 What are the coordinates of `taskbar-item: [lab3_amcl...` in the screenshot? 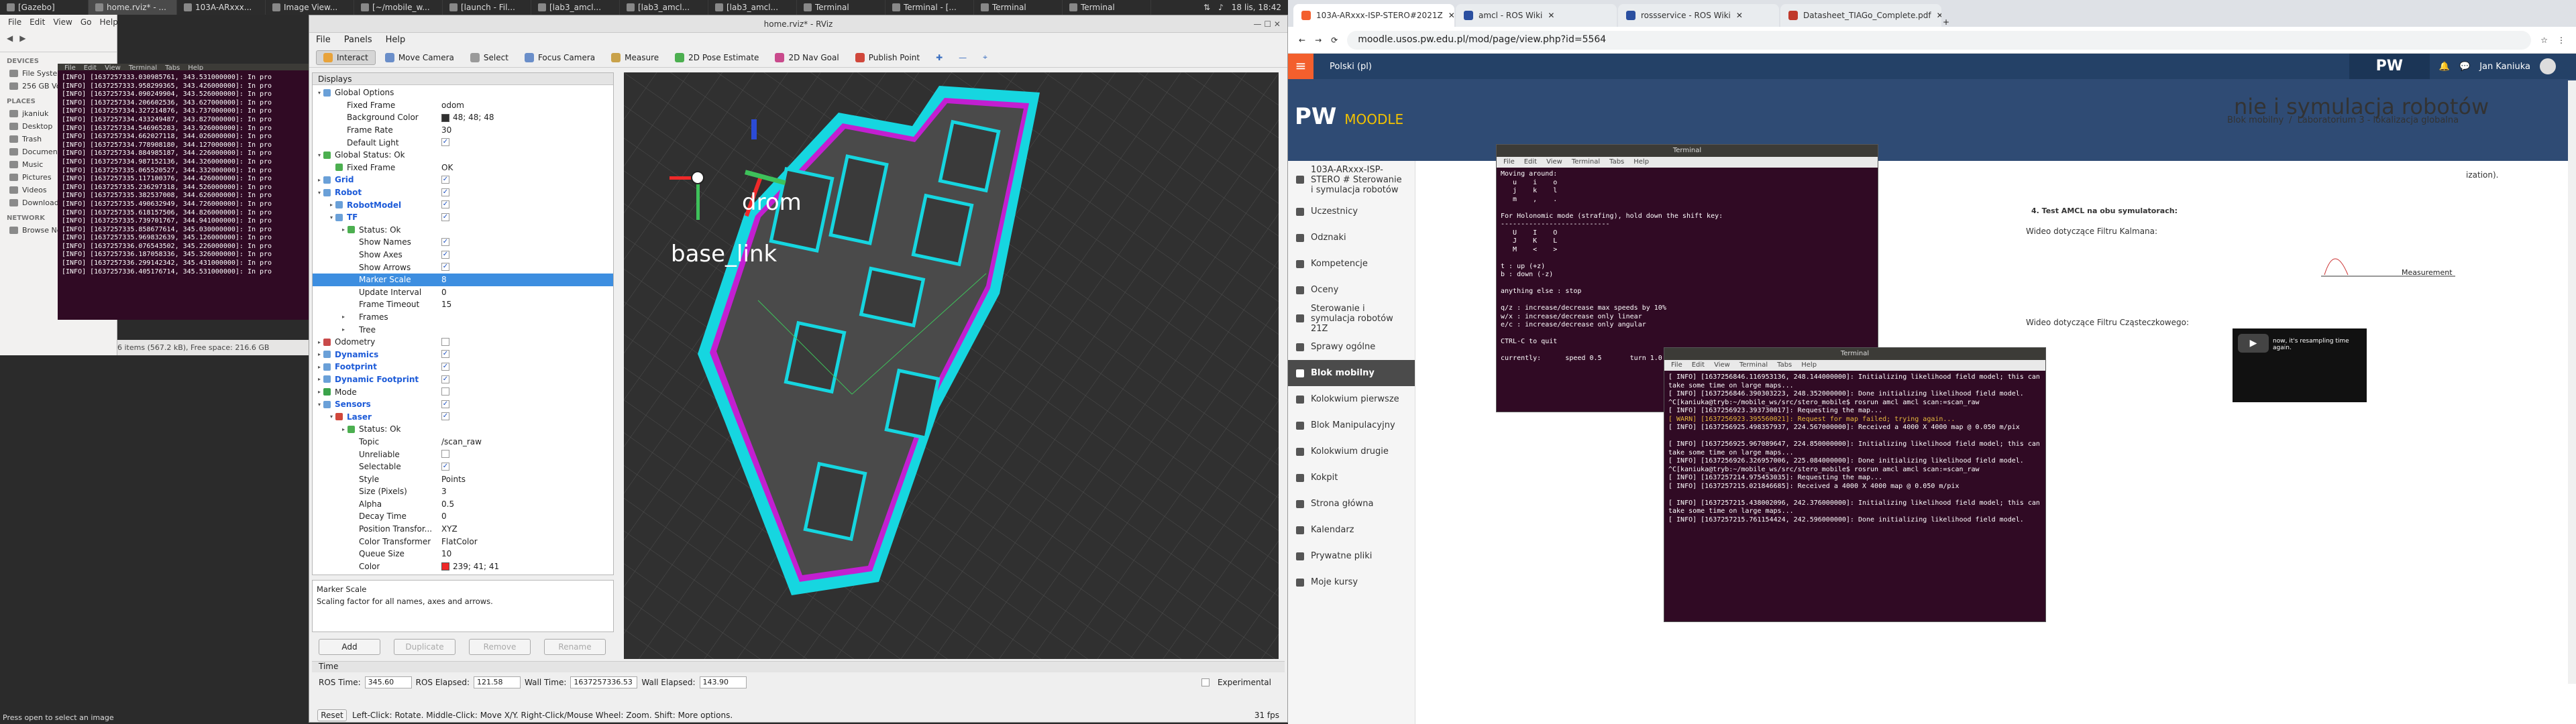 It's located at (575, 7).